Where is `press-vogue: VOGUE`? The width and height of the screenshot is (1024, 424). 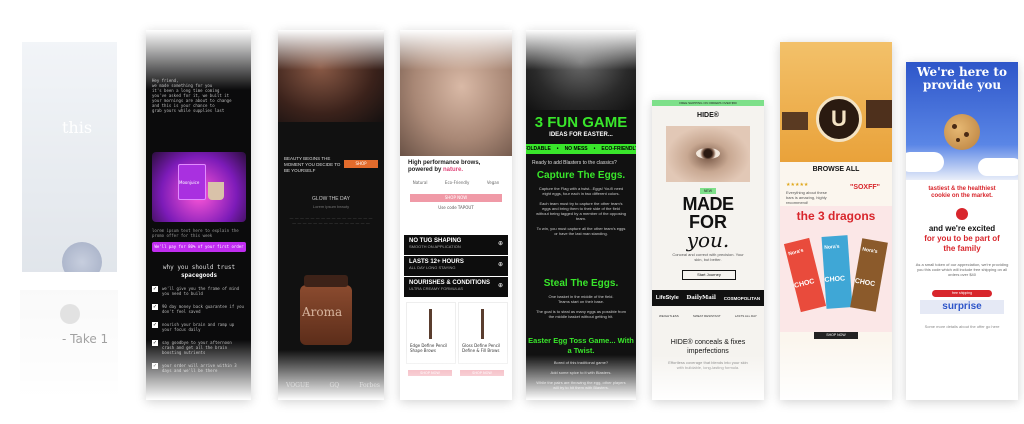
press-vogue: VOGUE is located at coordinates (298, 385).